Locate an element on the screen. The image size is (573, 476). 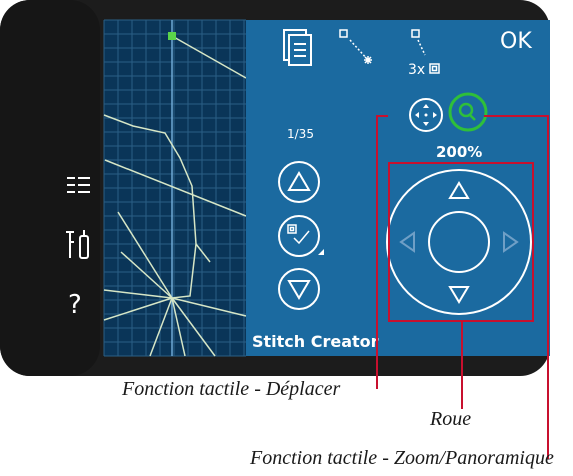
zoom-caption: Fonction tactile - Zoom/Panoramique is located at coordinates (402, 458).